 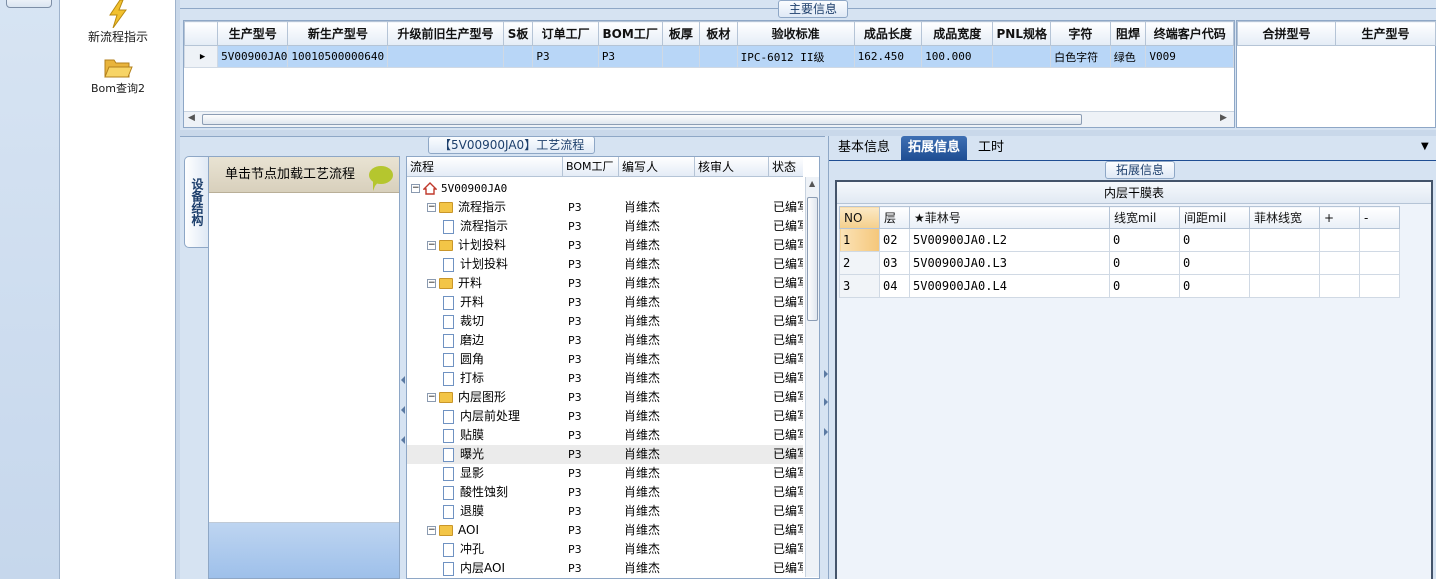 What do you see at coordinates (605, 568) in the screenshot?
I see `tree-row: 内层AOI P3 肖维杰 已编写` at bounding box center [605, 568].